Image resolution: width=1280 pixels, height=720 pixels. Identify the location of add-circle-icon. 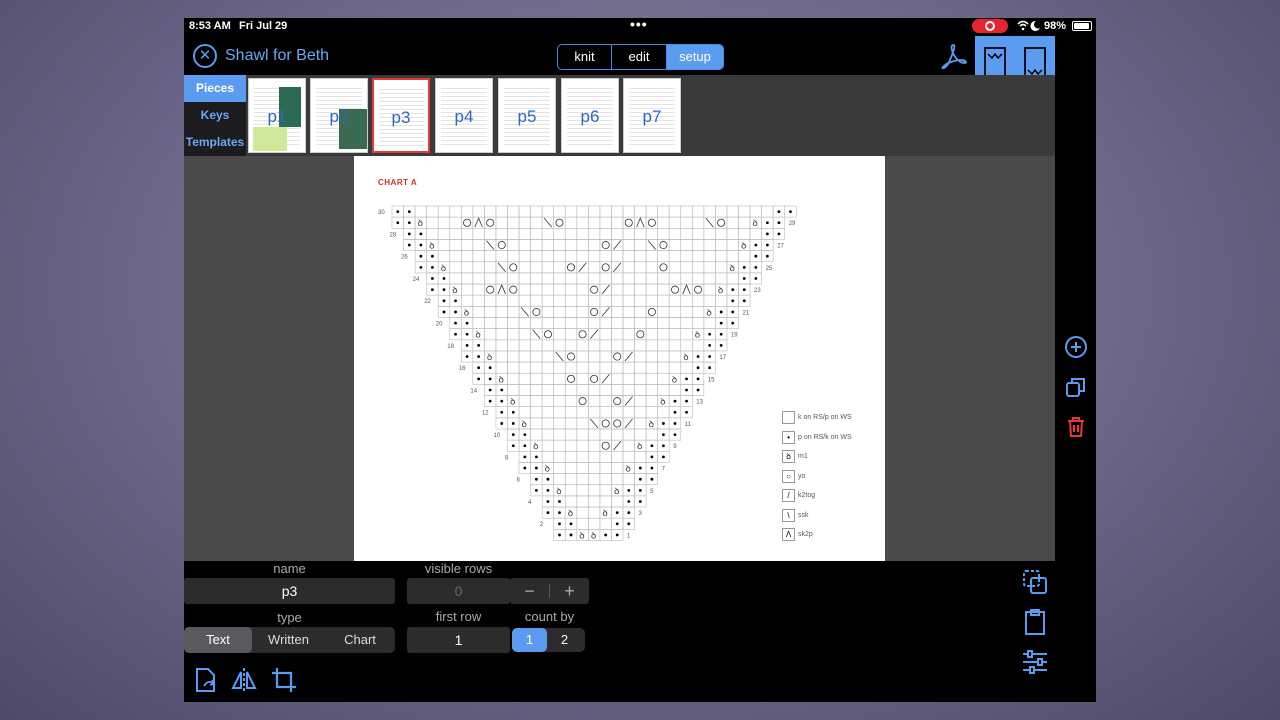
(1076, 347).